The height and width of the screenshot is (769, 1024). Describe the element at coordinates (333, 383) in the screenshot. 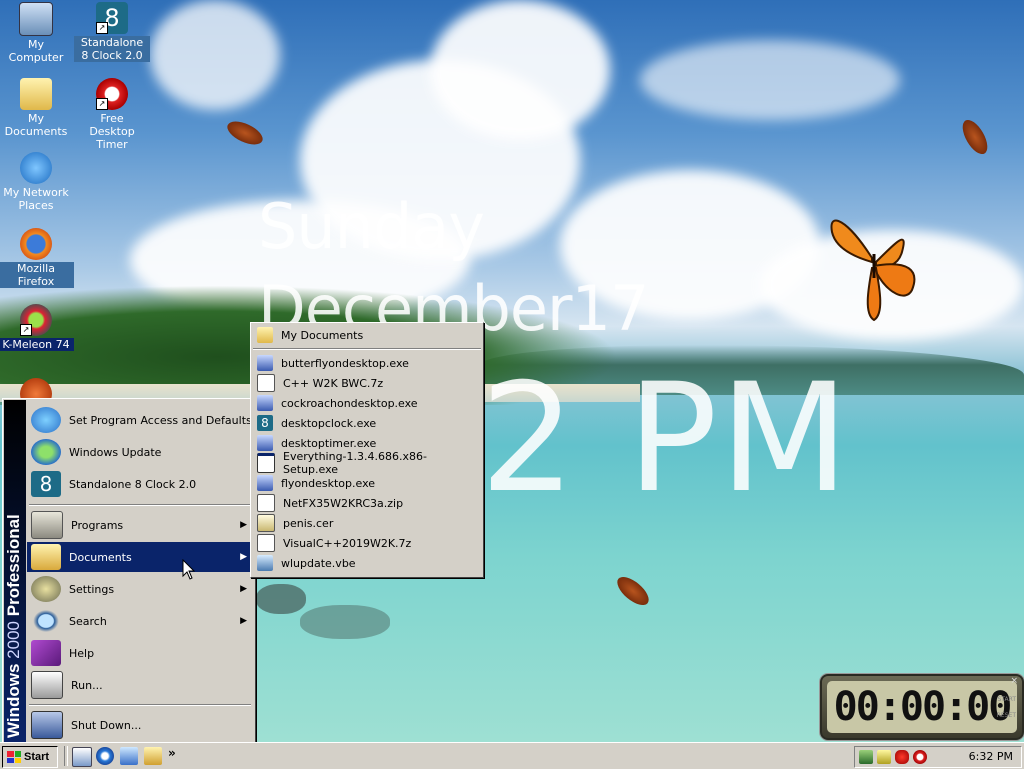

I see `submenu-item-label: C++ W2K BWC.7z` at that location.